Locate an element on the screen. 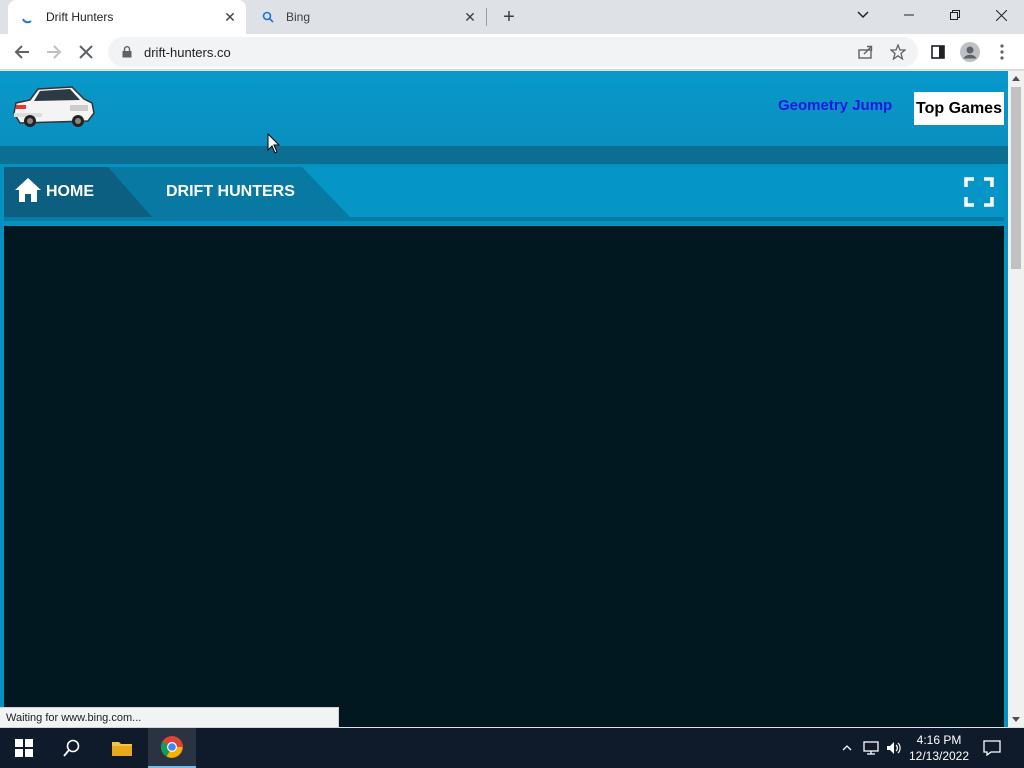  profile-avatar-icon is located at coordinates (970, 52).